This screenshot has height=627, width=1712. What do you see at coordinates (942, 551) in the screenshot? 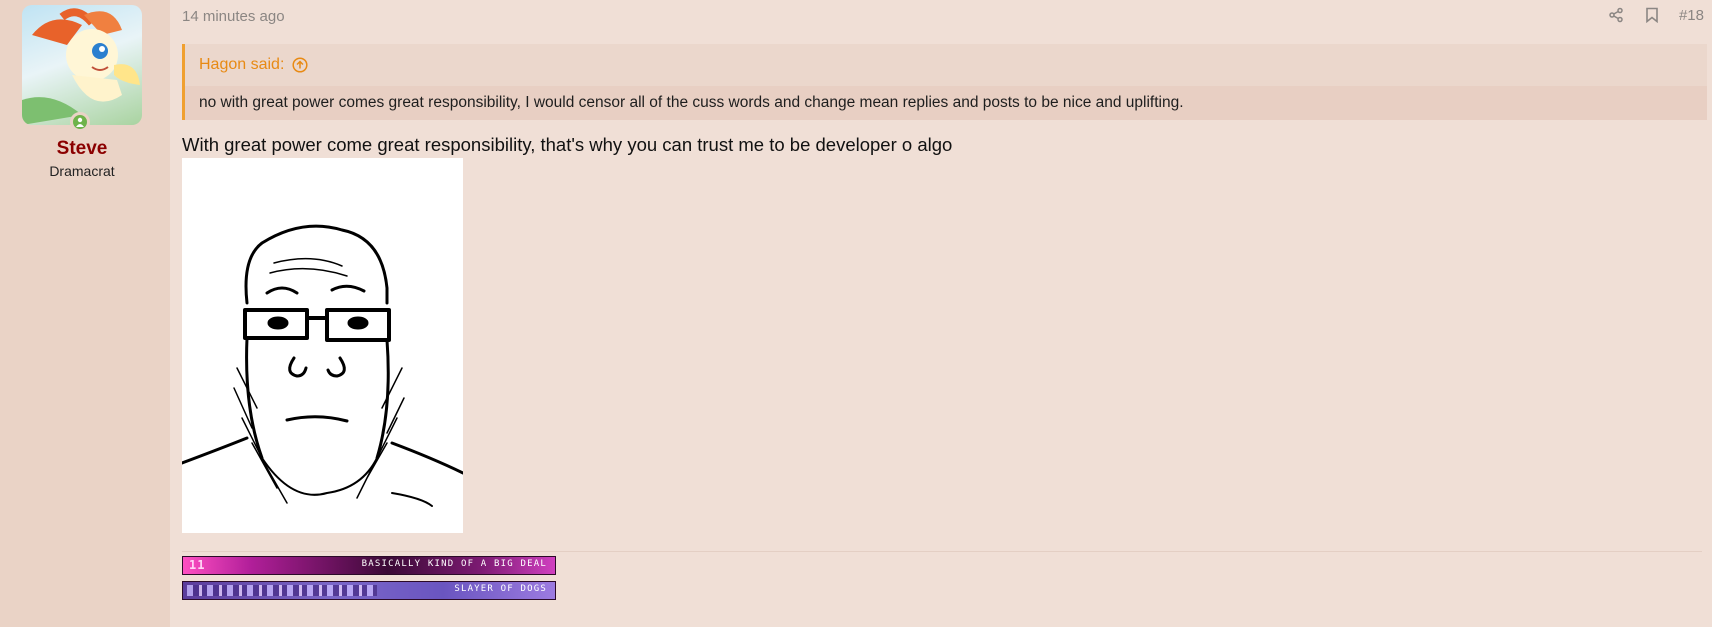
I see `signature-separator` at bounding box center [942, 551].